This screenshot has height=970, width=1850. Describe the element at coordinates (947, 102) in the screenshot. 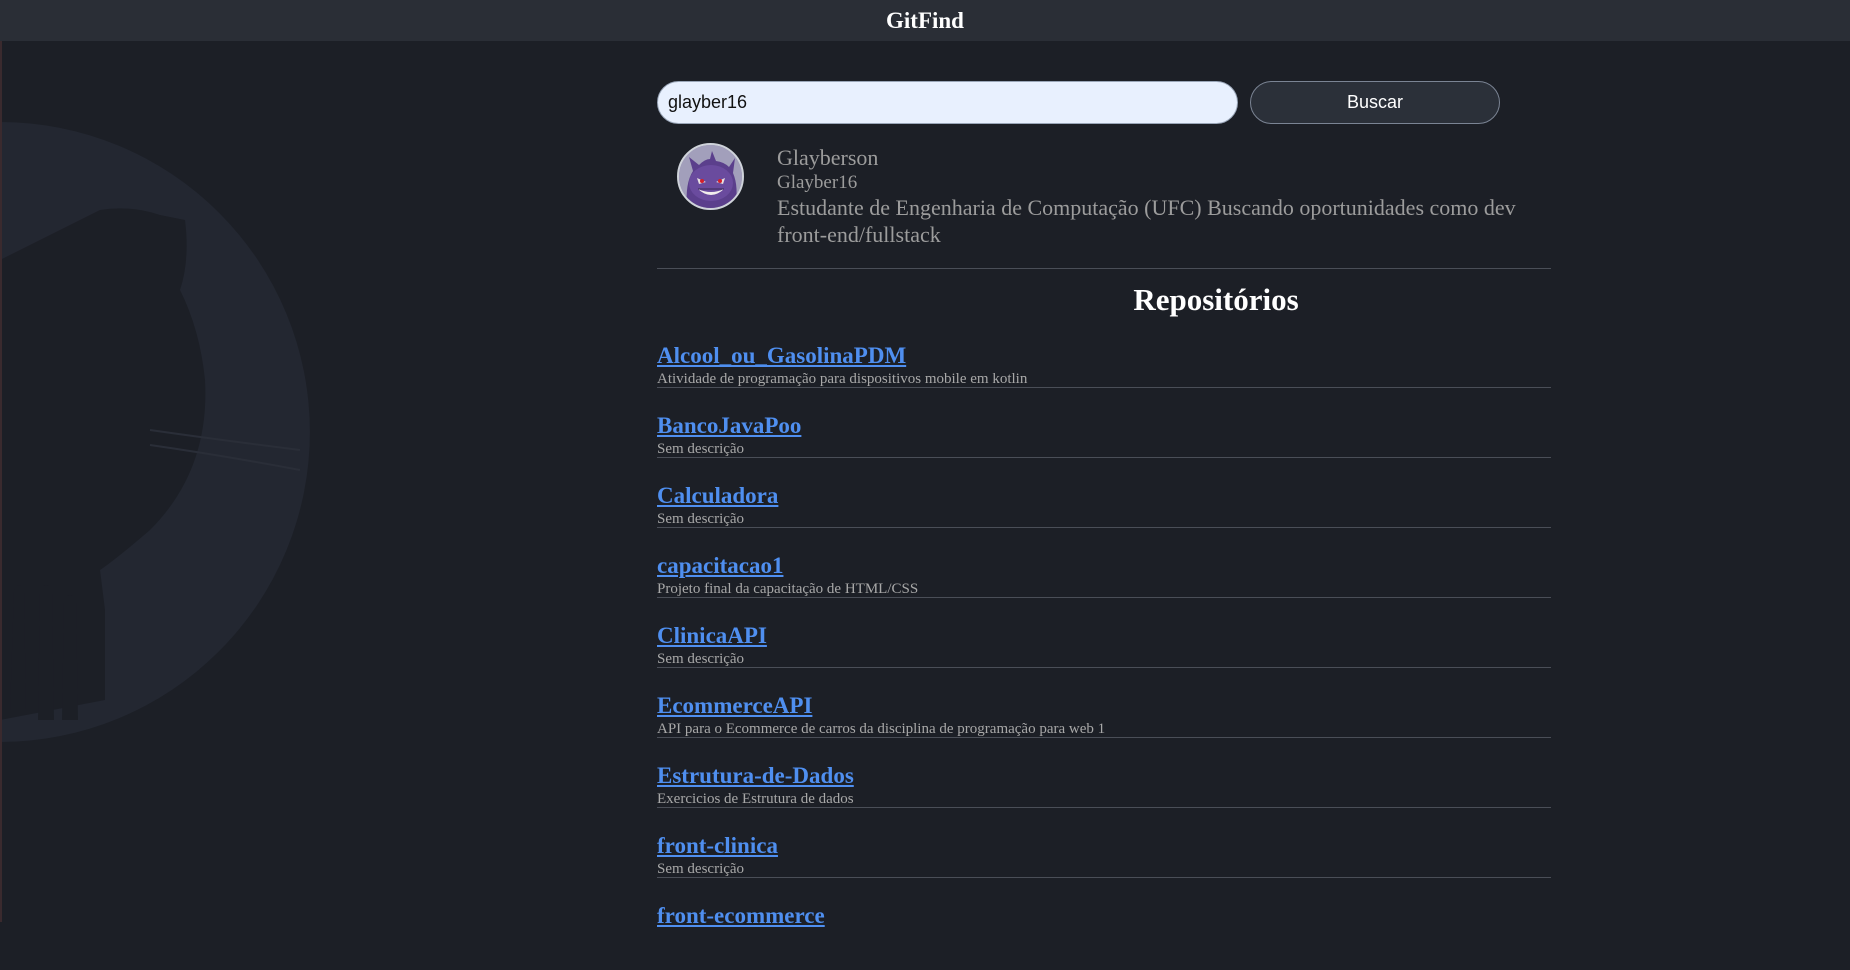

I see `search-input` at that location.